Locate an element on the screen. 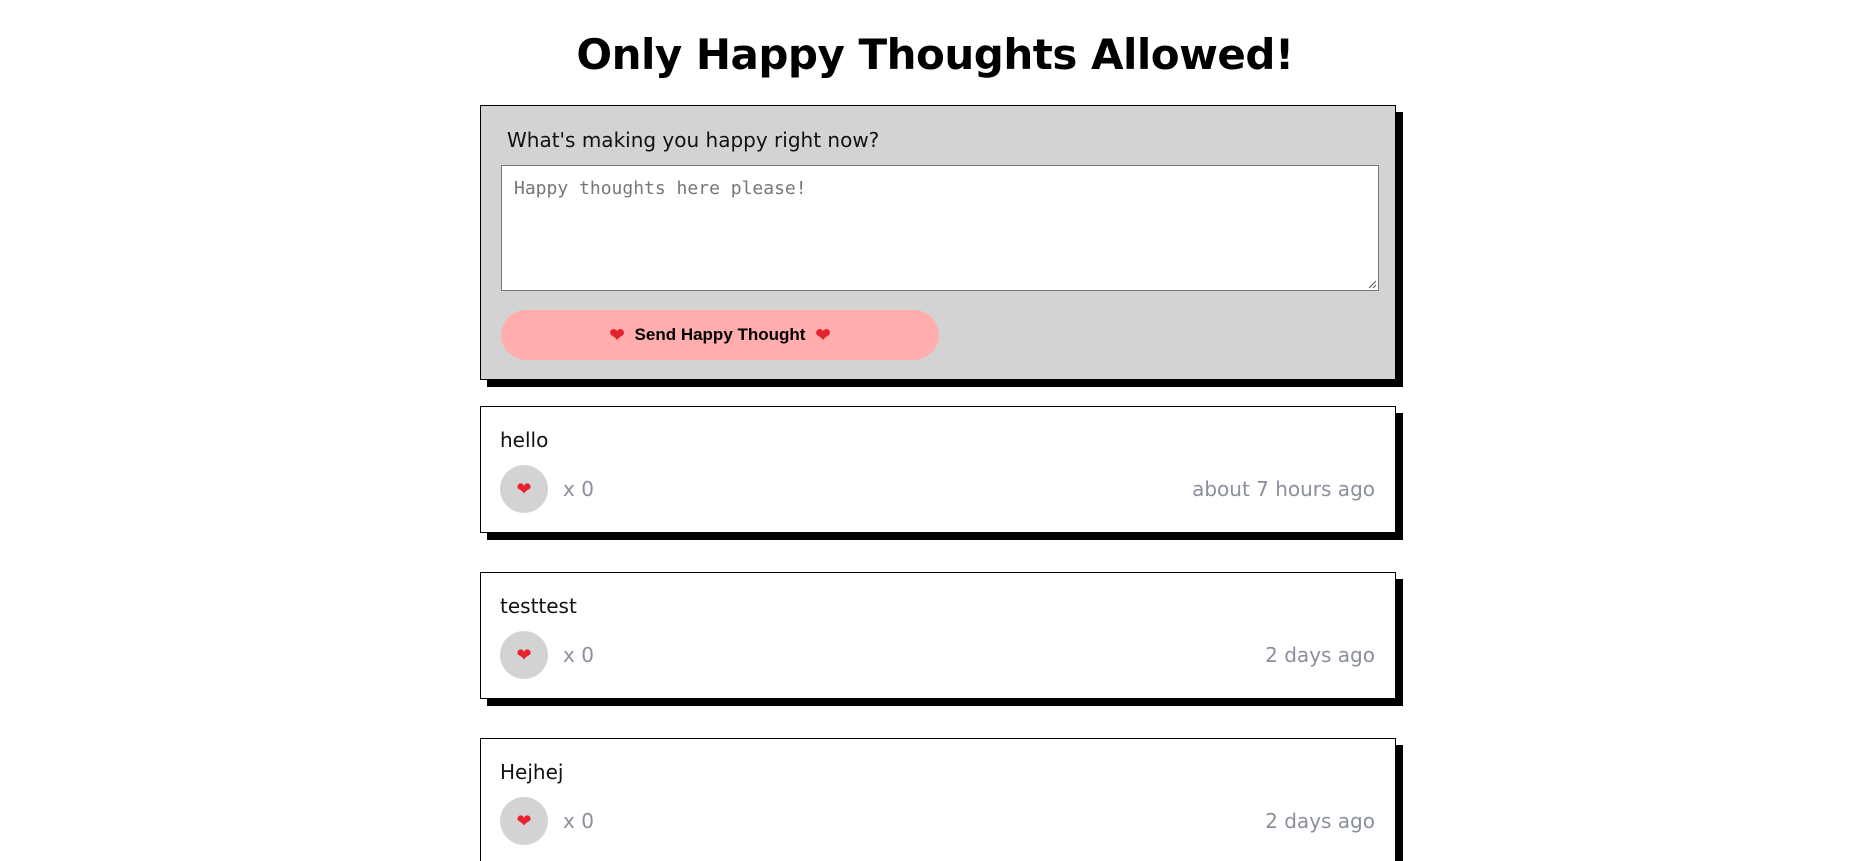 Image resolution: width=1870 pixels, height=861 pixels. resize-handle-icon is located at coordinates (1372, 284).